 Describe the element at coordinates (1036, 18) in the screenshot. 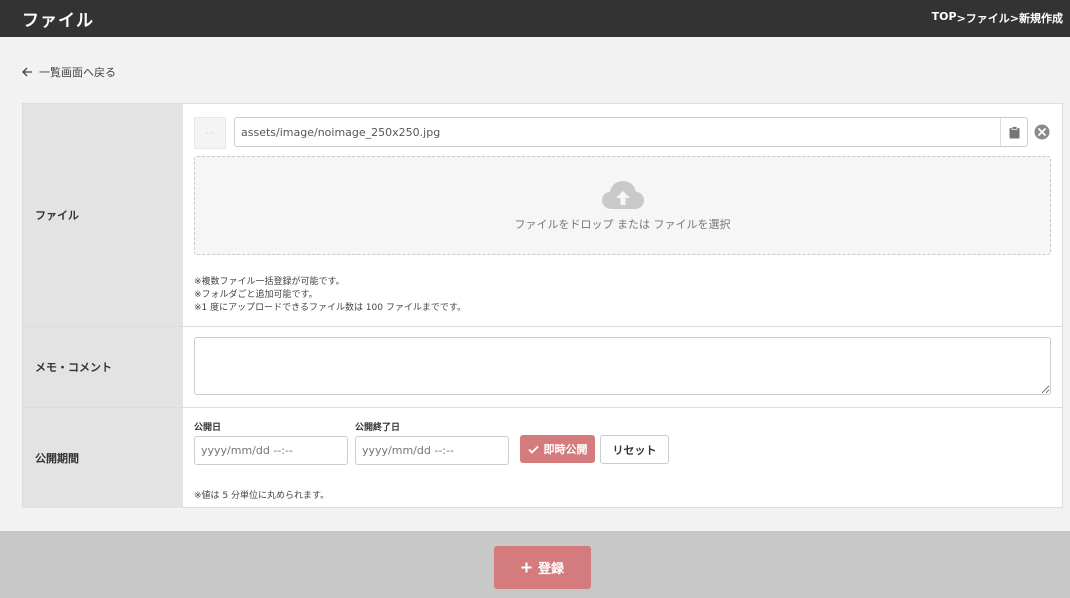

I see `breadcrumb-new: >新規作成` at that location.